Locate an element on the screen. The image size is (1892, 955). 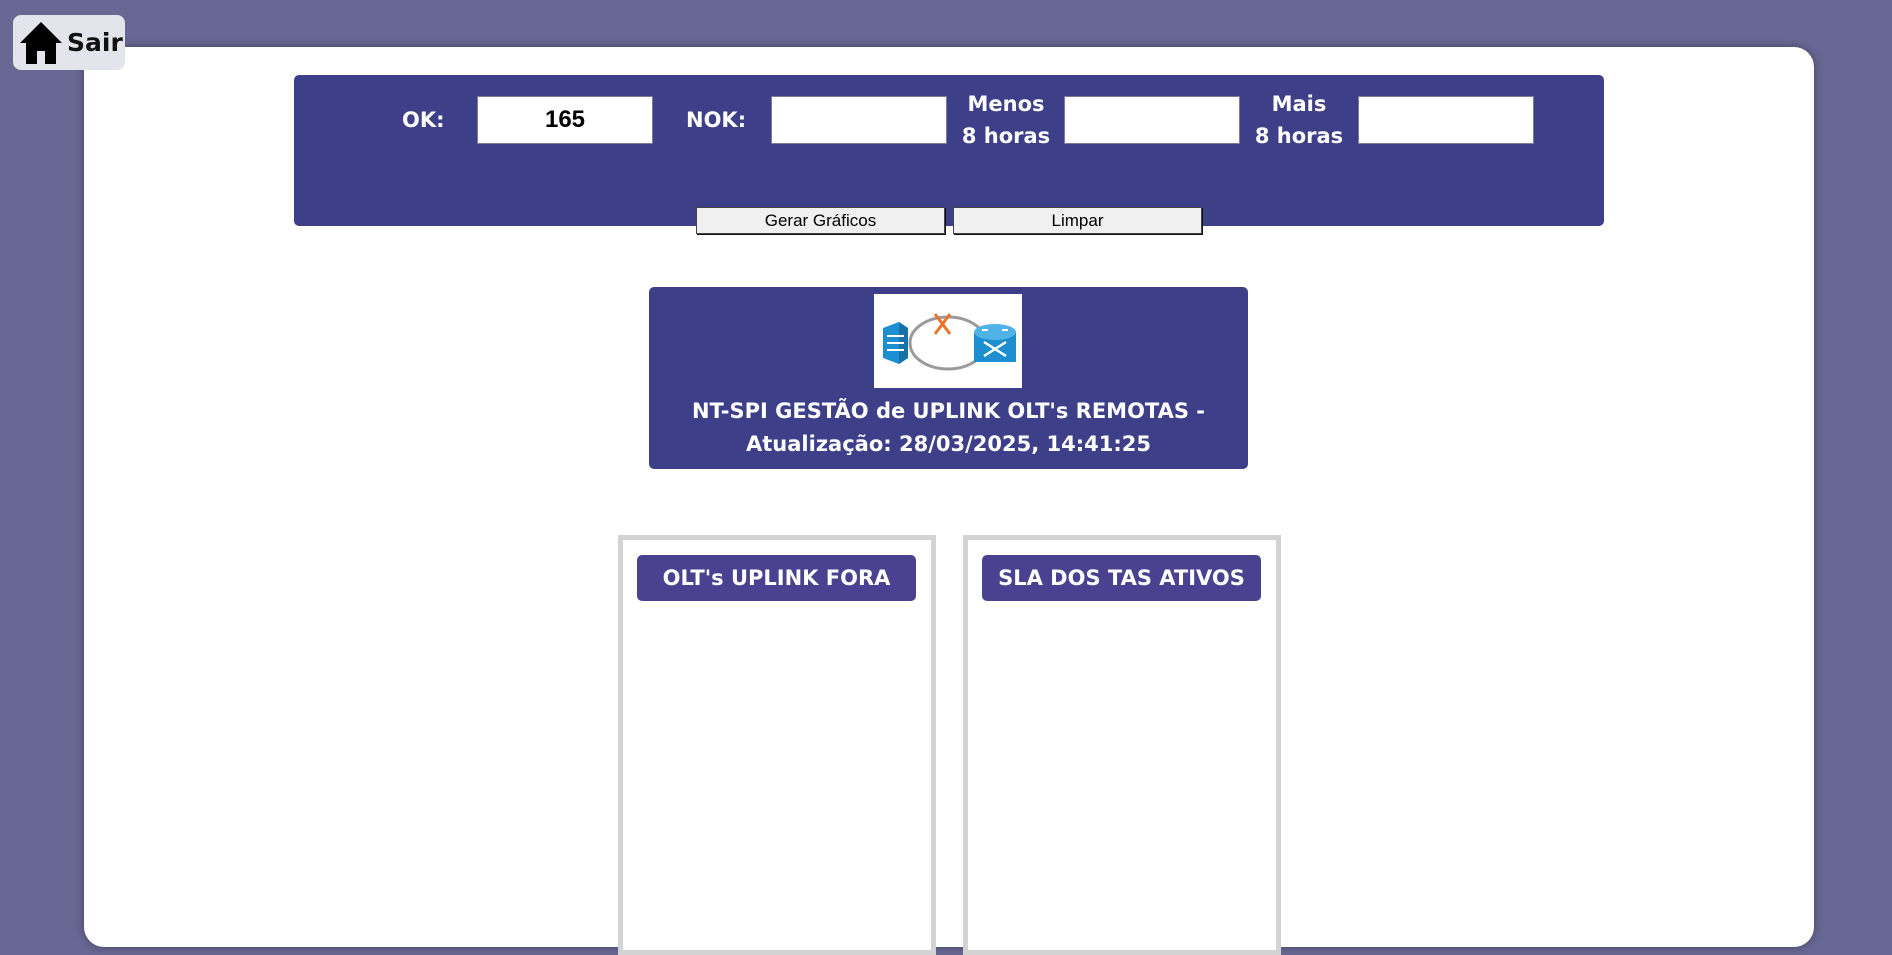
menos-8h-field is located at coordinates (1152, 120).